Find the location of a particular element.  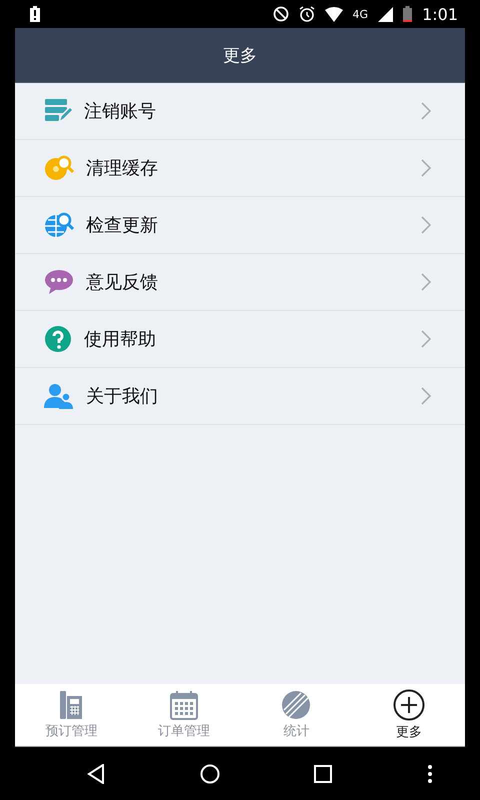

home-icon is located at coordinates (210, 774).